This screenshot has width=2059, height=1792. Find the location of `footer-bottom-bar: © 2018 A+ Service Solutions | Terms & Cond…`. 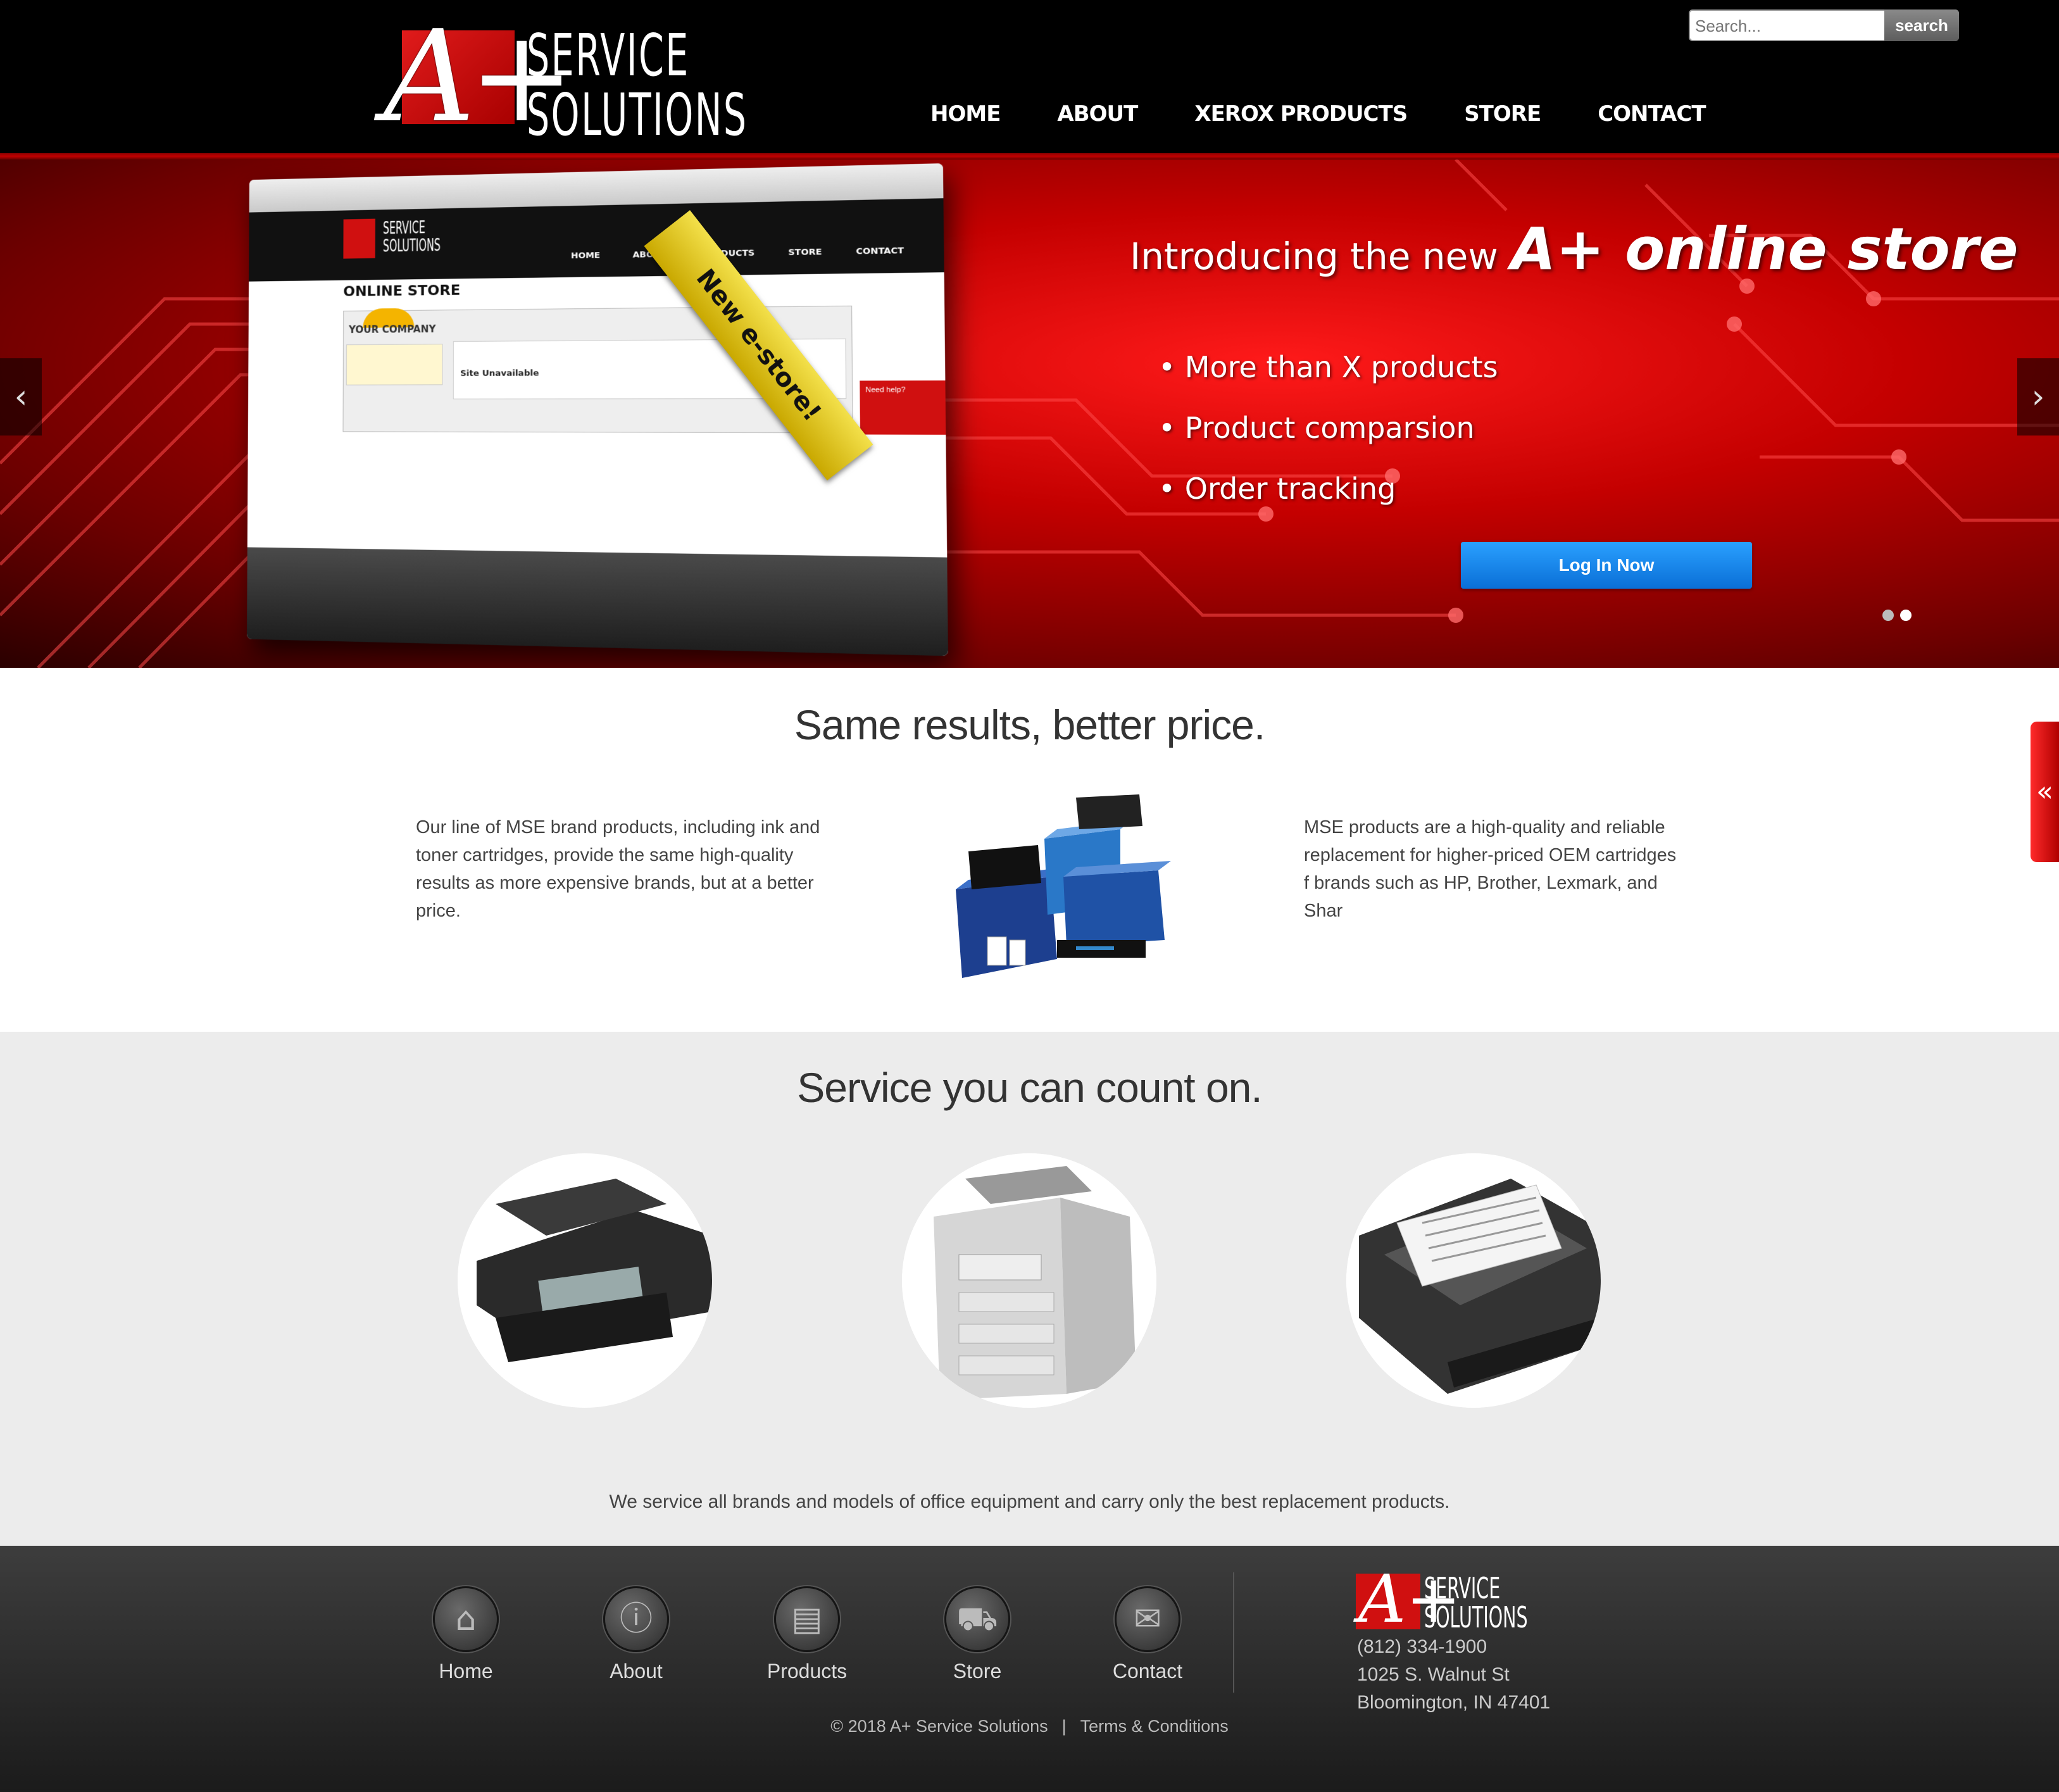

footer-bottom-bar: © 2018 A+ Service Solutions | Terms & Cond… is located at coordinates (1029, 1727).